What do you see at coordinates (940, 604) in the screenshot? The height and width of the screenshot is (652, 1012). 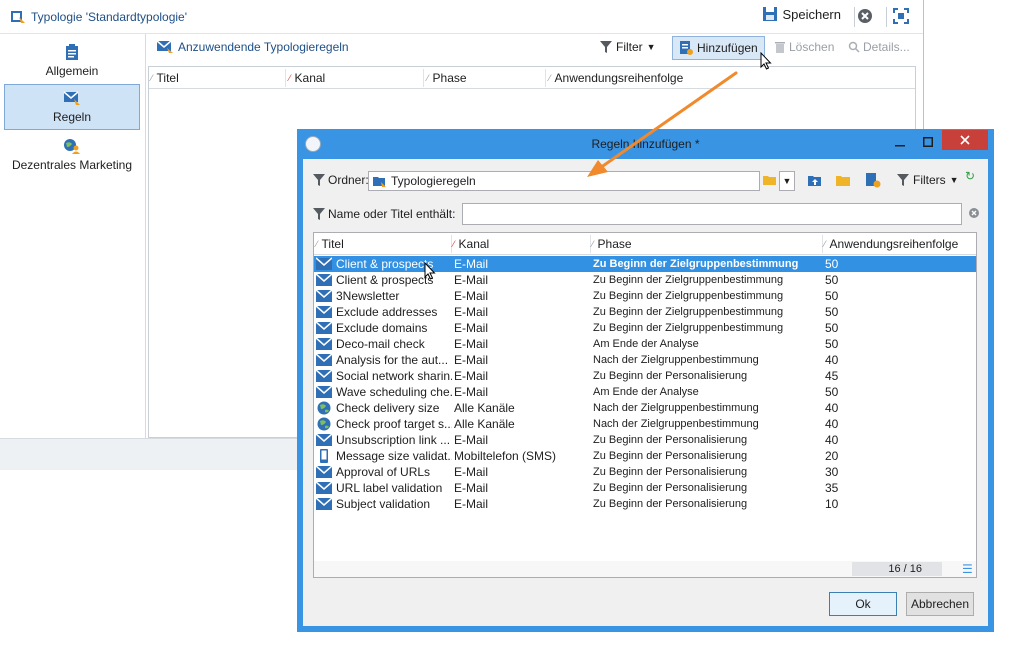 I see `abbrechen-button: Abbrechen` at bounding box center [940, 604].